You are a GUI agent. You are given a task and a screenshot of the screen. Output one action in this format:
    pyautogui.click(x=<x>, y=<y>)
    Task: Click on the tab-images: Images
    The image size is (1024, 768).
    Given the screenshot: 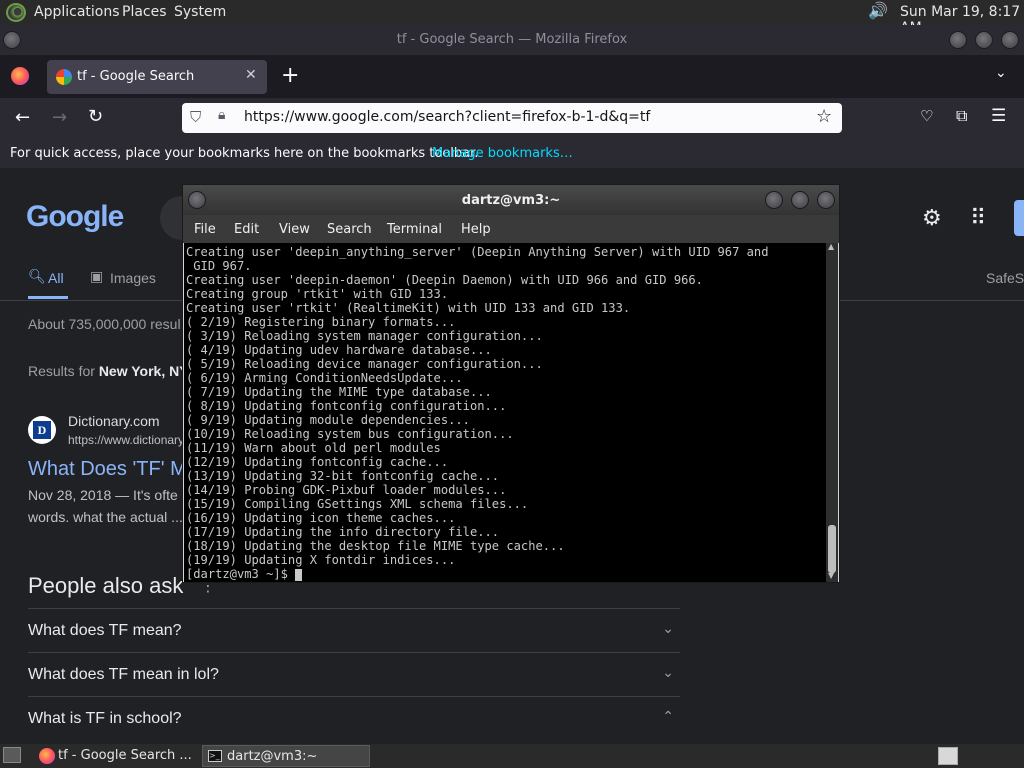 What is the action you would take?
    pyautogui.click(x=133, y=278)
    